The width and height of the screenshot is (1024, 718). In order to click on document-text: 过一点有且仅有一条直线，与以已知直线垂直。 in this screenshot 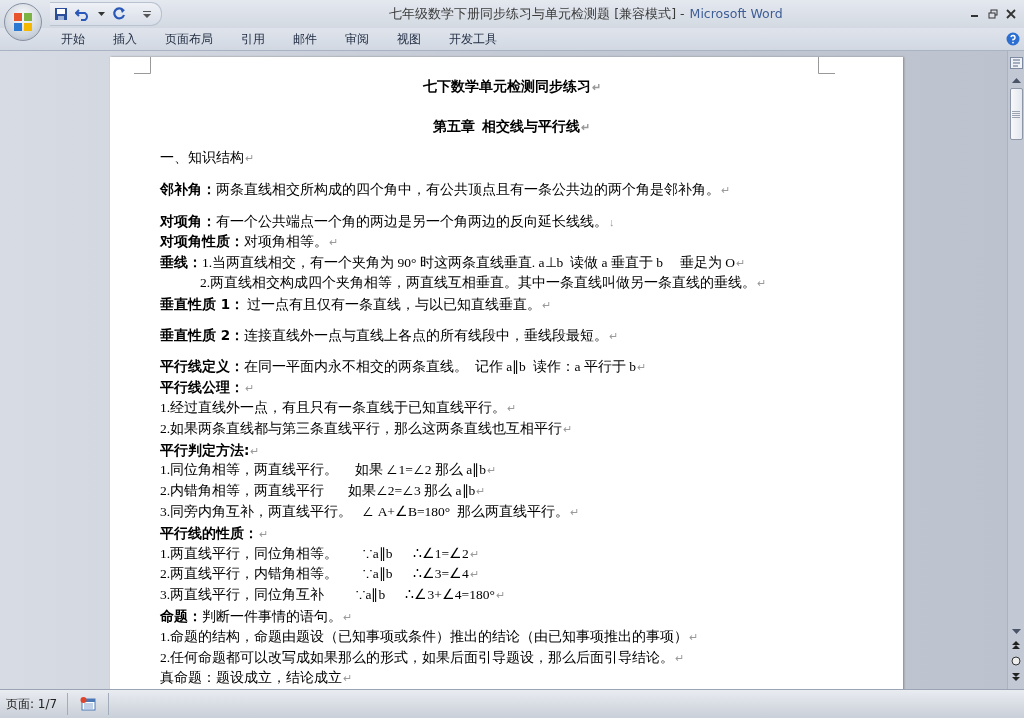, I will do `click(394, 304)`.